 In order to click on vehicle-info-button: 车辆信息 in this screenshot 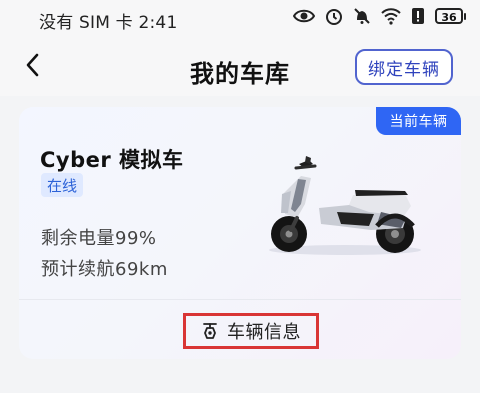, I will do `click(251, 331)`.